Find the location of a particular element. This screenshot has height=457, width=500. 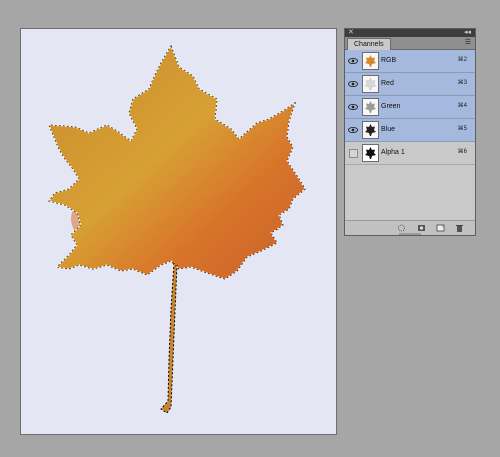

channel-name: Green is located at coordinates (391, 106).